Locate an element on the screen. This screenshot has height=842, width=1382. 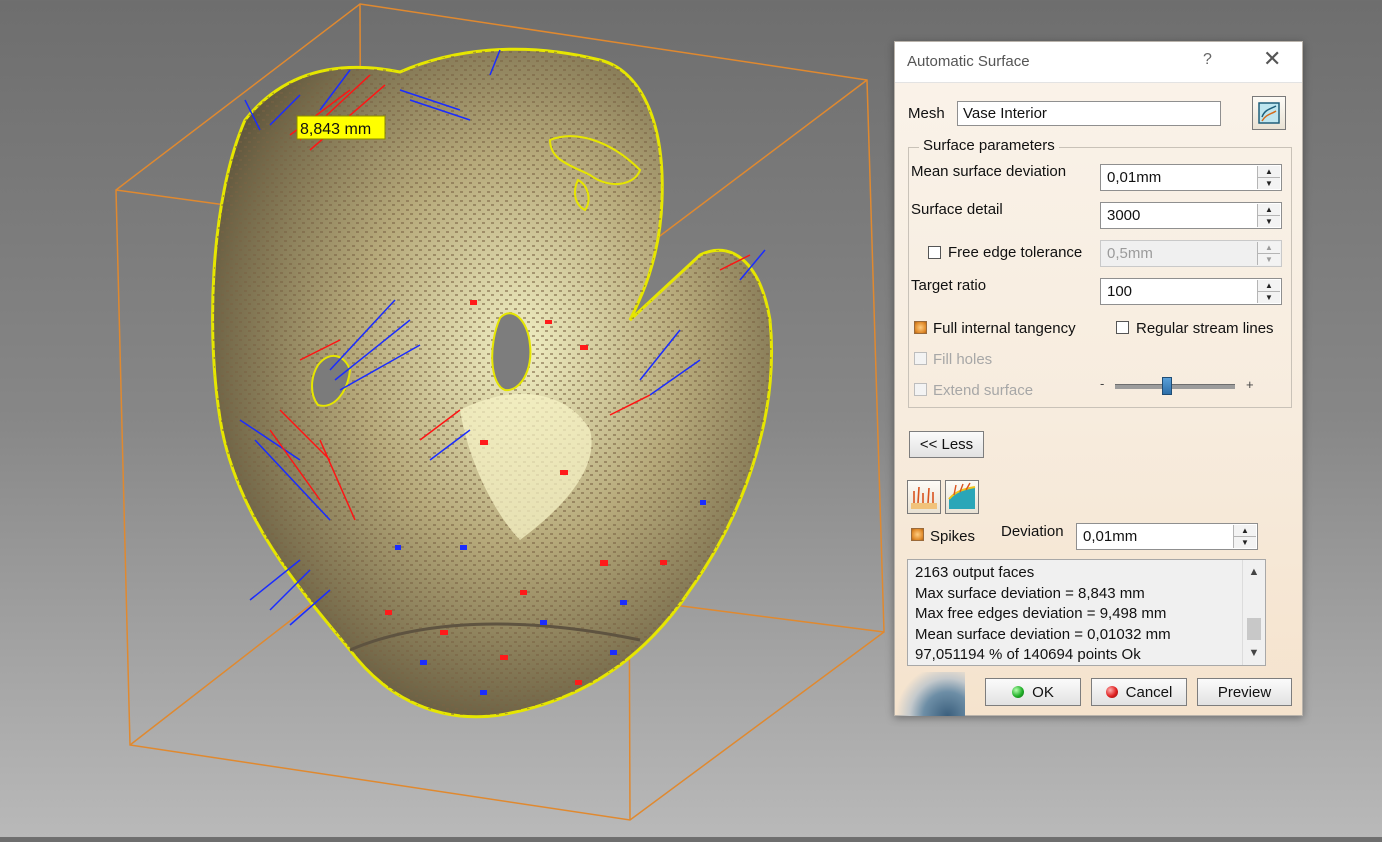
spikes-icon is located at coordinates (924, 497).